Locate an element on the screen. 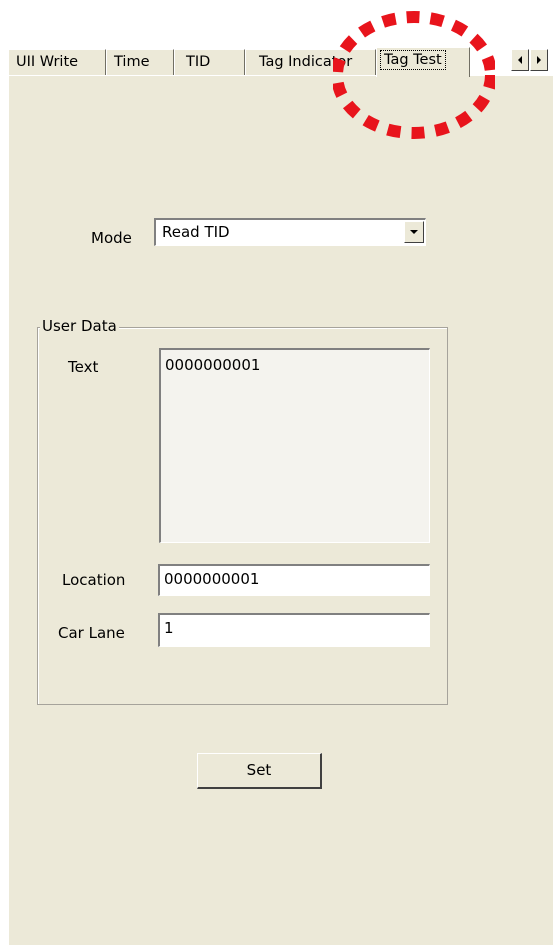 The height and width of the screenshot is (945, 553). tab-scroll-right-button is located at coordinates (539, 60).